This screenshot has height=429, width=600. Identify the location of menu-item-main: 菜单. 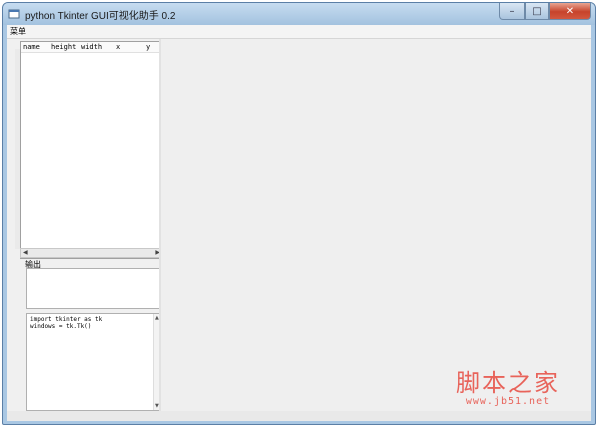
(18, 31).